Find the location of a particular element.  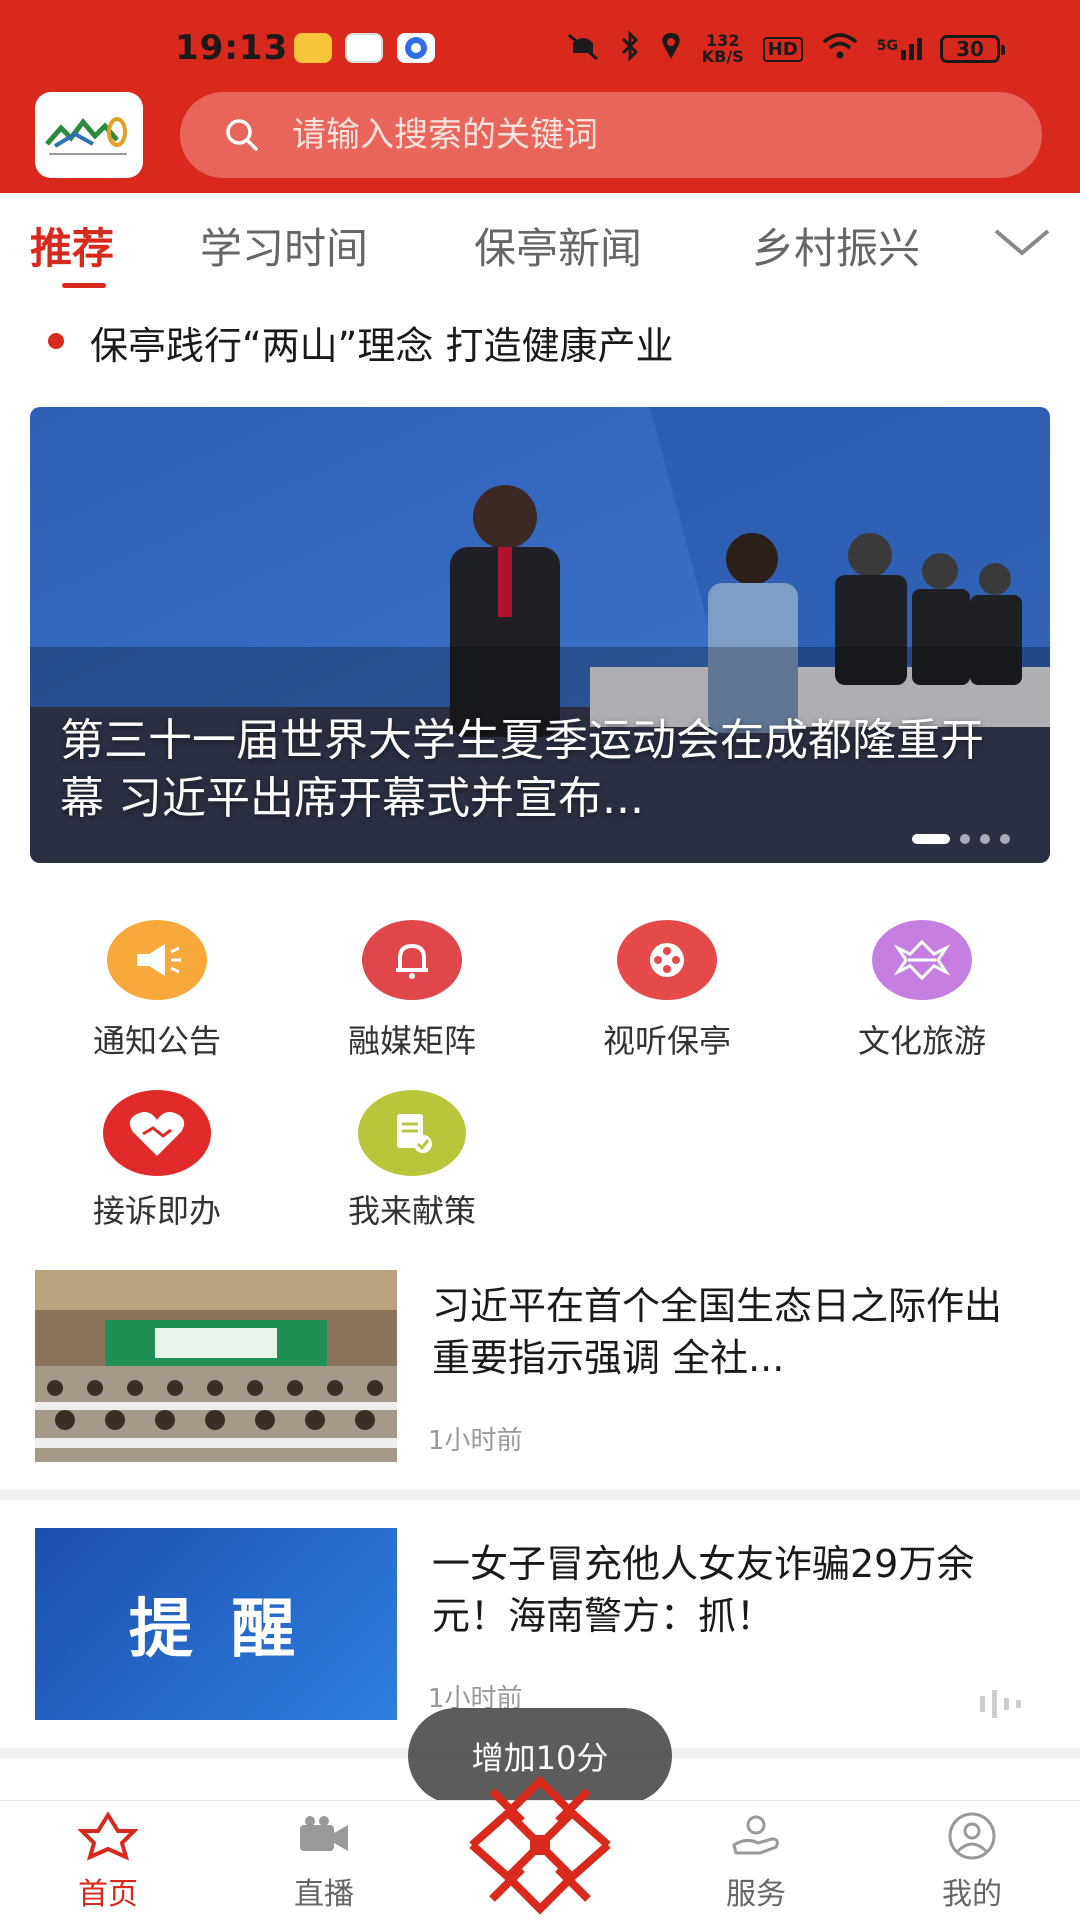

headline-ticker: 保亭践行“两山”理念 打造健康产业 is located at coordinates (540, 340).